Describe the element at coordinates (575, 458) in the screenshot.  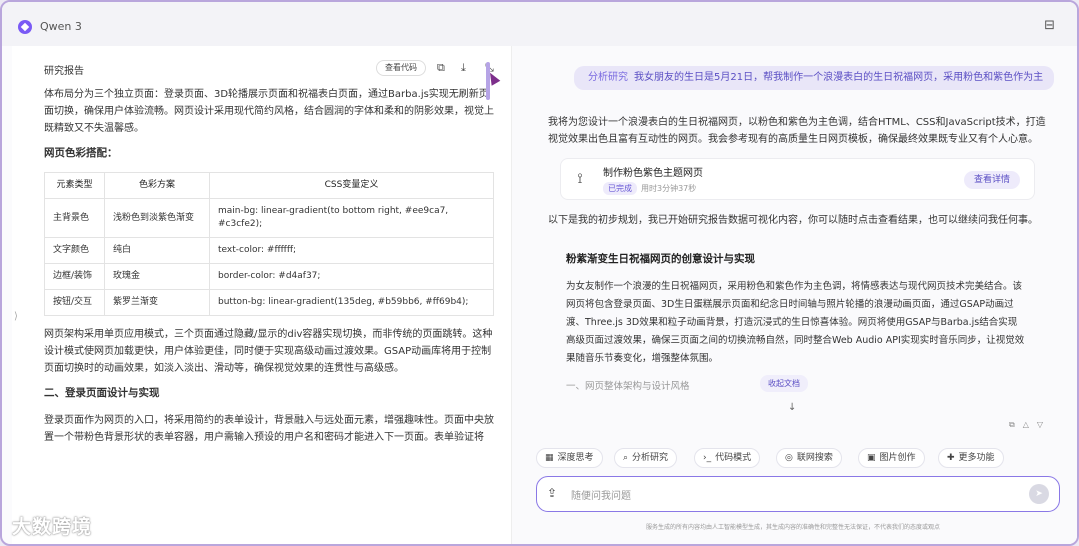
I see `tool-label: 深度思考` at that location.